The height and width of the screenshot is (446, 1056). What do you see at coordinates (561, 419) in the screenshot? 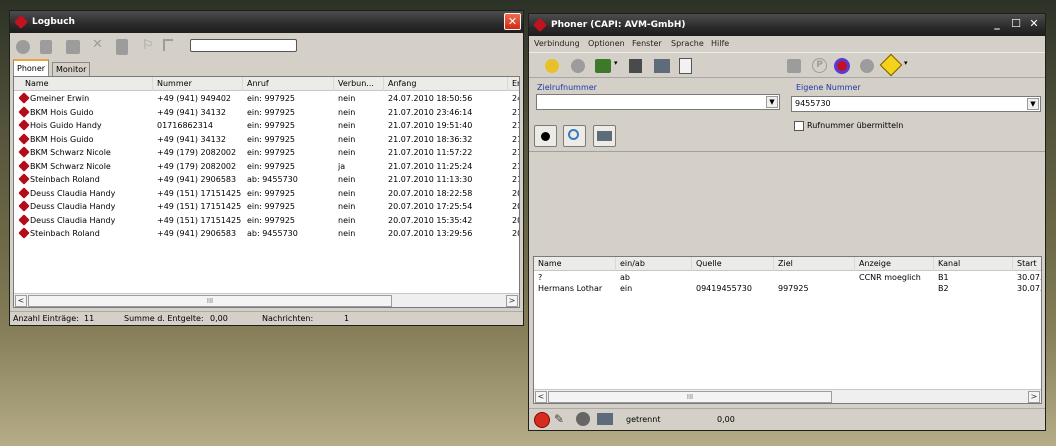
I see `microphone-icon: ✎` at bounding box center [561, 419].